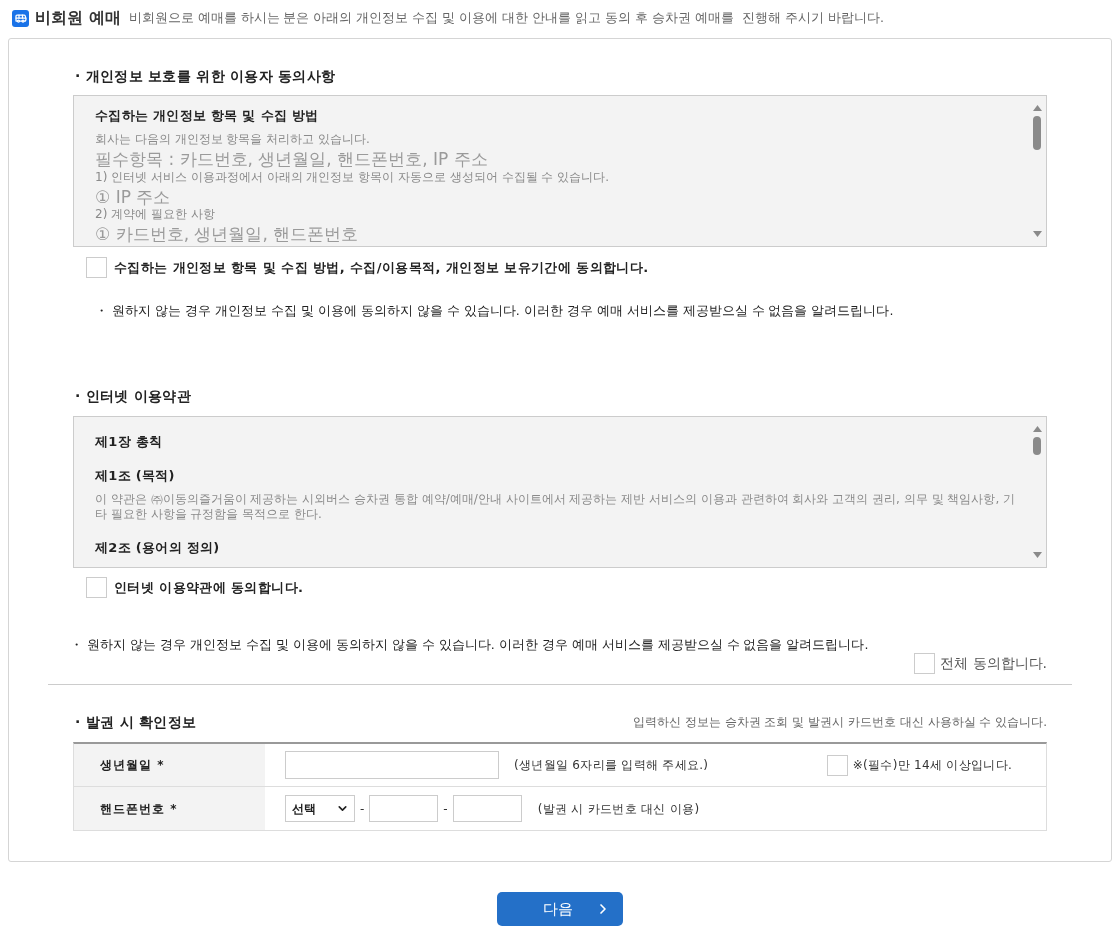 This screenshot has width=1120, height=939. What do you see at coordinates (133, 197) in the screenshot?
I see `terms-highlight-text: ① IP 주소` at bounding box center [133, 197].